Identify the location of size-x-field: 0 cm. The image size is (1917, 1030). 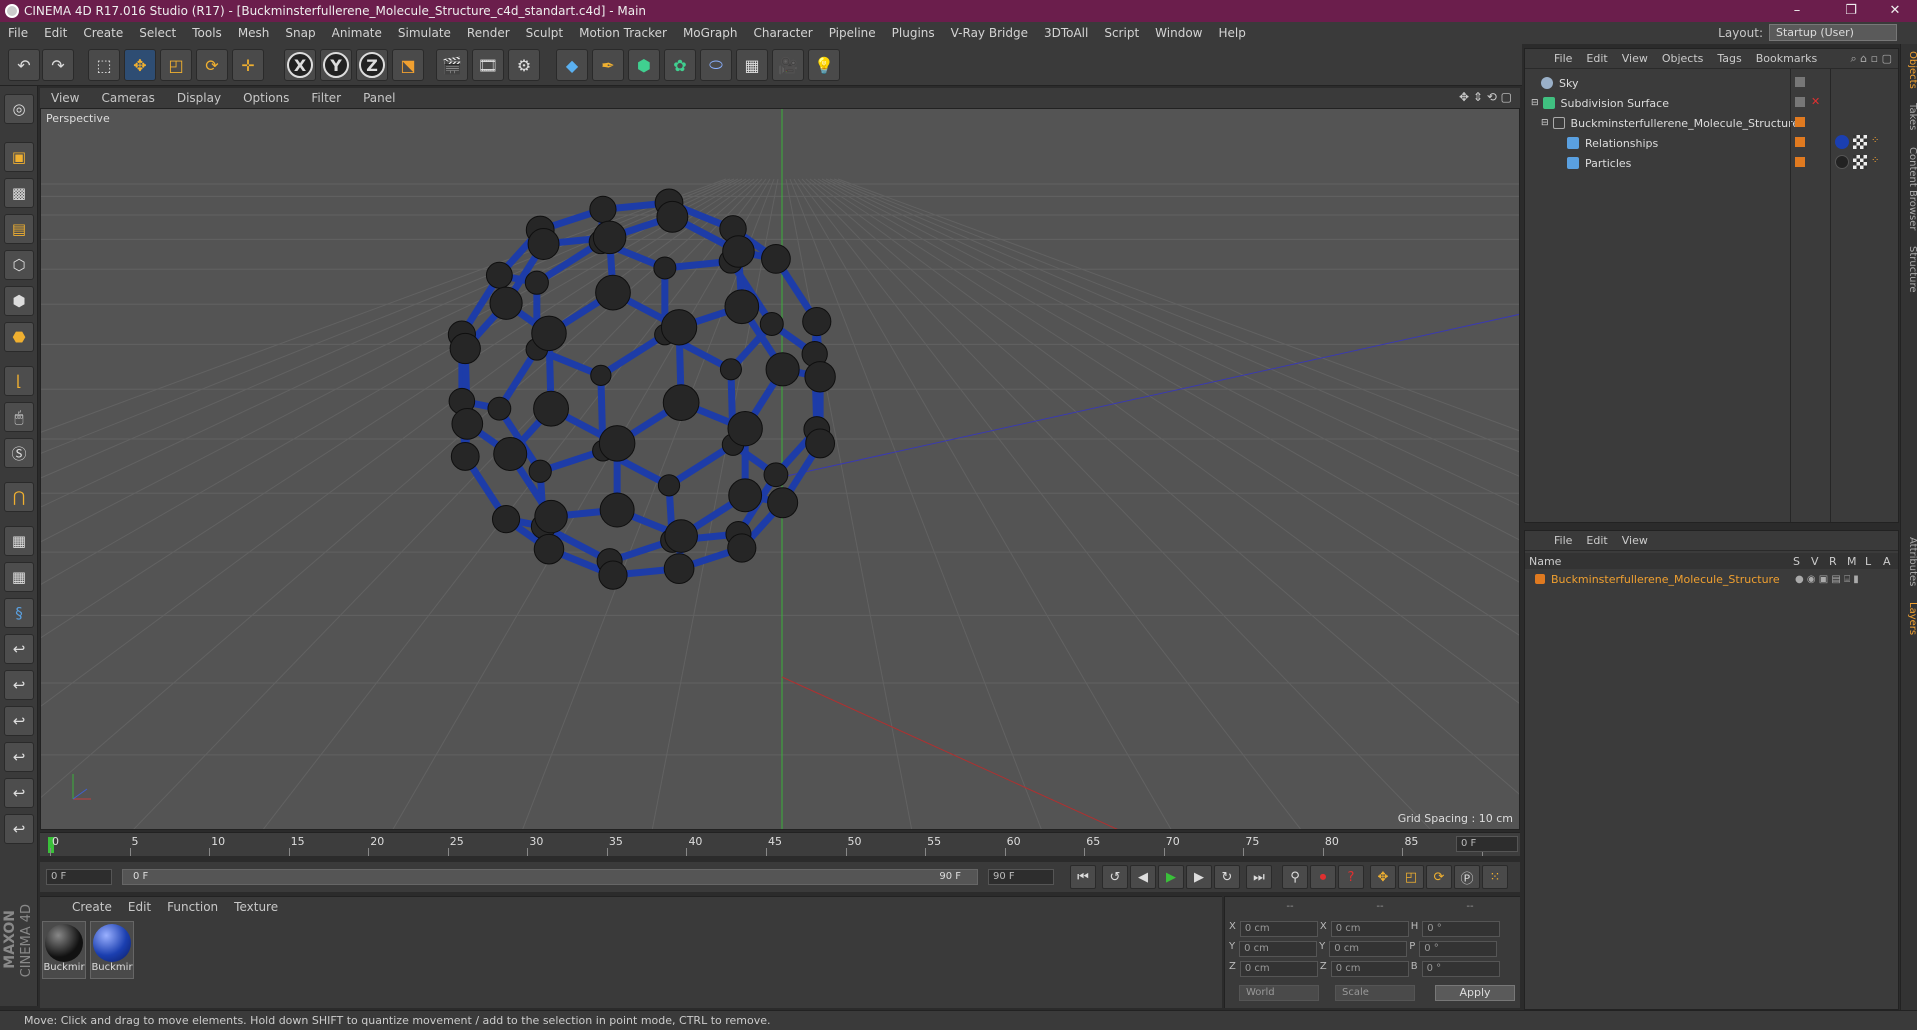
(1369, 929).